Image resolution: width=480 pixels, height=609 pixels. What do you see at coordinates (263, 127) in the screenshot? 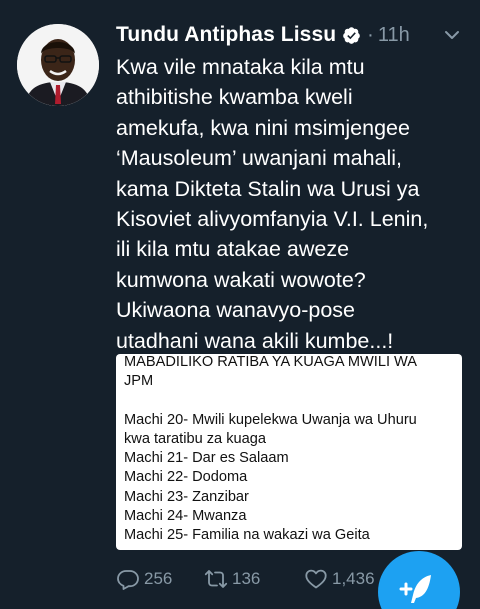
I see `tweet-text-line: amekufa, kwa nini msimjengee` at bounding box center [263, 127].